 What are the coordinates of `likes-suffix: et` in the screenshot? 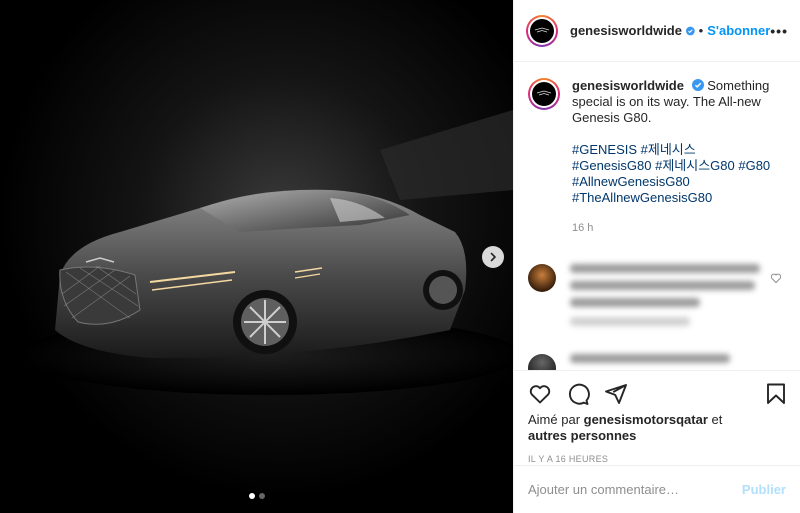 It's located at (715, 419).